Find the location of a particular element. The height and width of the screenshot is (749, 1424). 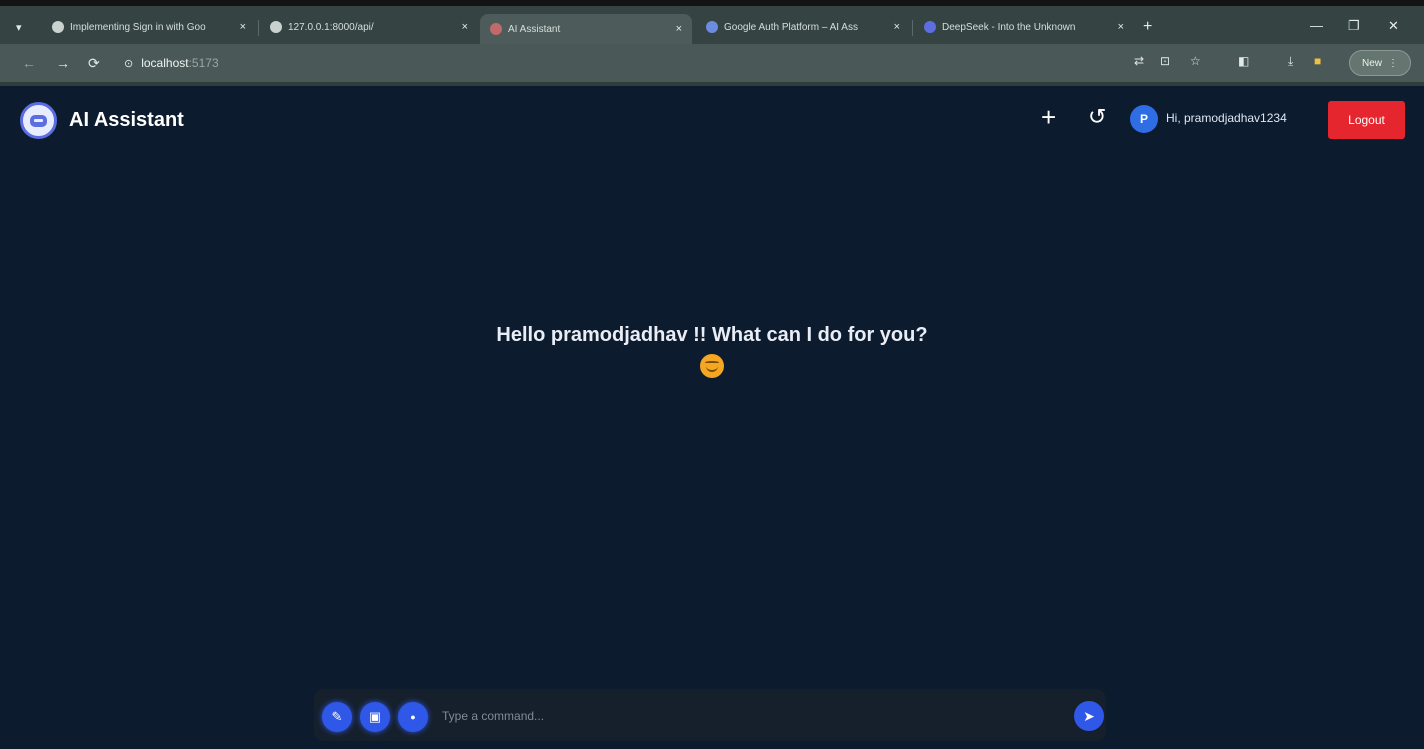

screenshot-icon: ⊡ is located at coordinates (1165, 61).